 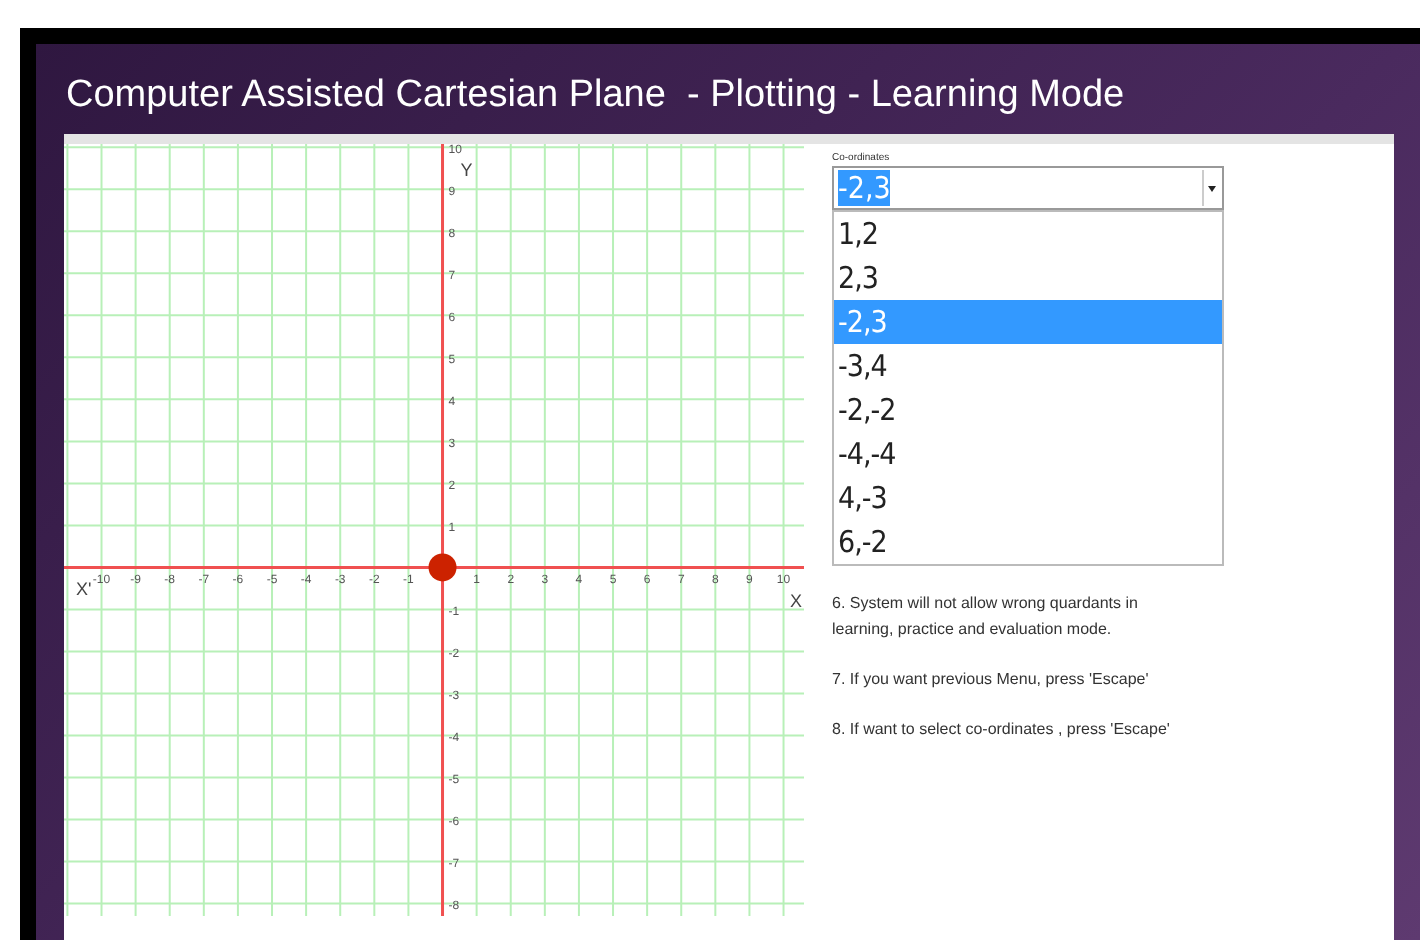 I want to click on axis-label: Y, so click(x=466, y=170).